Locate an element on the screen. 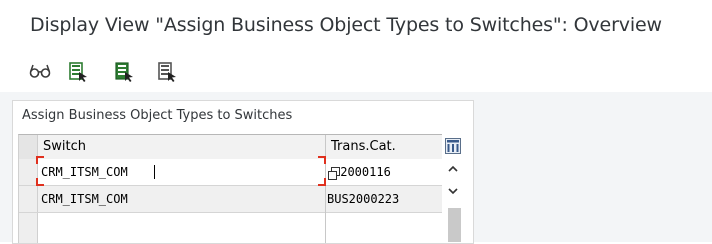 The image size is (712, 244). switch-cell: CRM_ITSM_COM is located at coordinates (84, 199).